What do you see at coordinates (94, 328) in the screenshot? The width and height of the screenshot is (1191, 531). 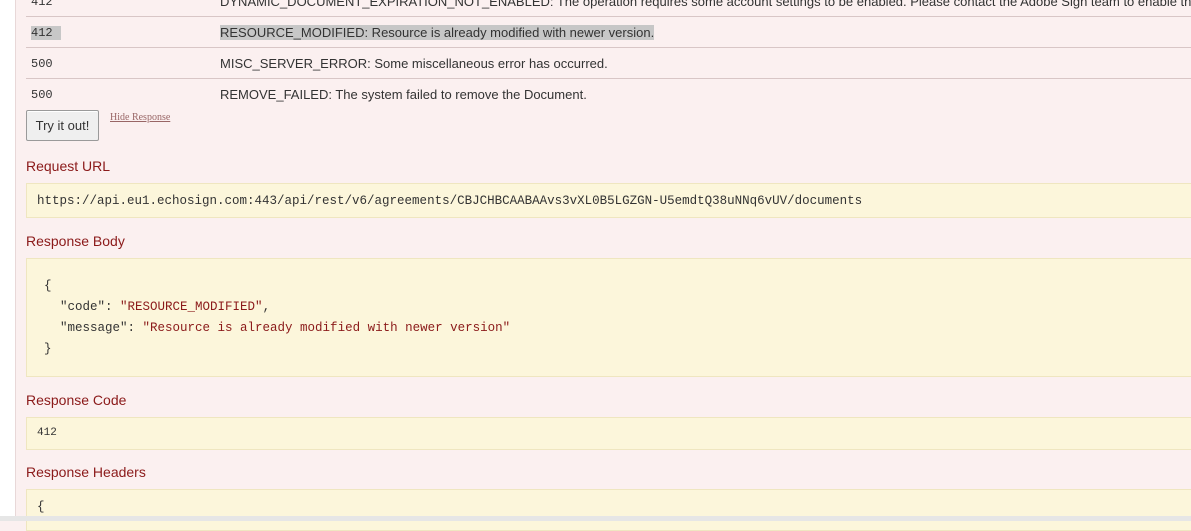 I see `json-message-key: "message"` at bounding box center [94, 328].